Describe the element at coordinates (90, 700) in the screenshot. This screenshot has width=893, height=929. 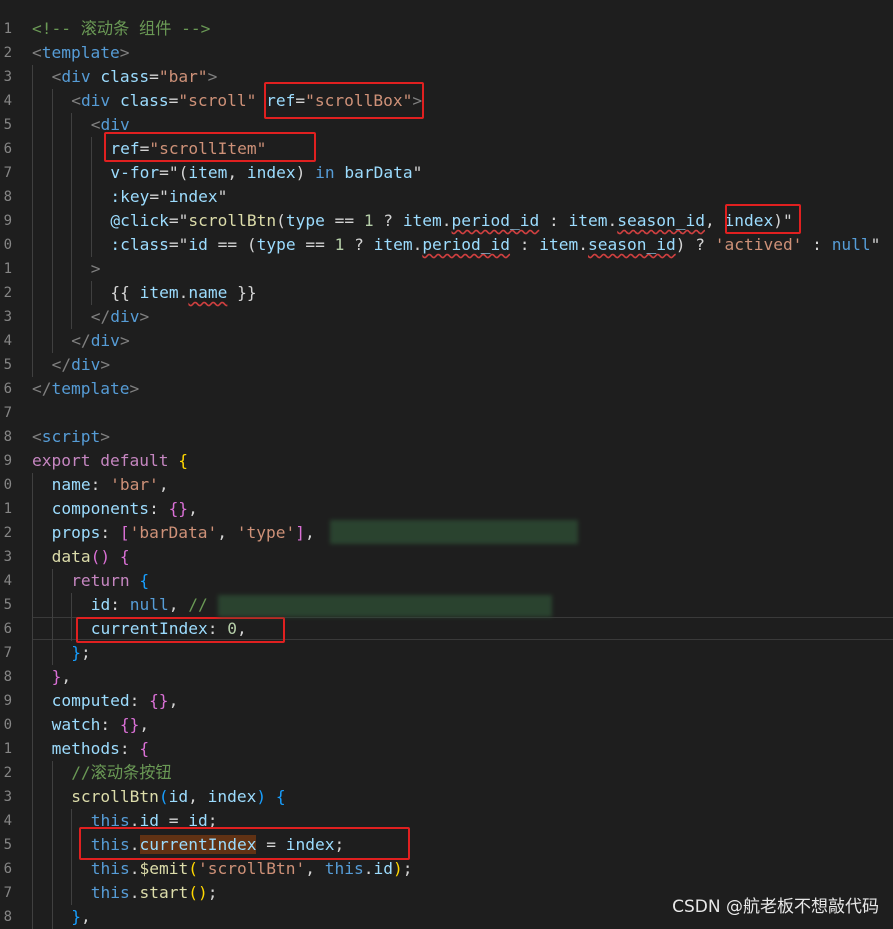
I see `code-token: computed` at that location.